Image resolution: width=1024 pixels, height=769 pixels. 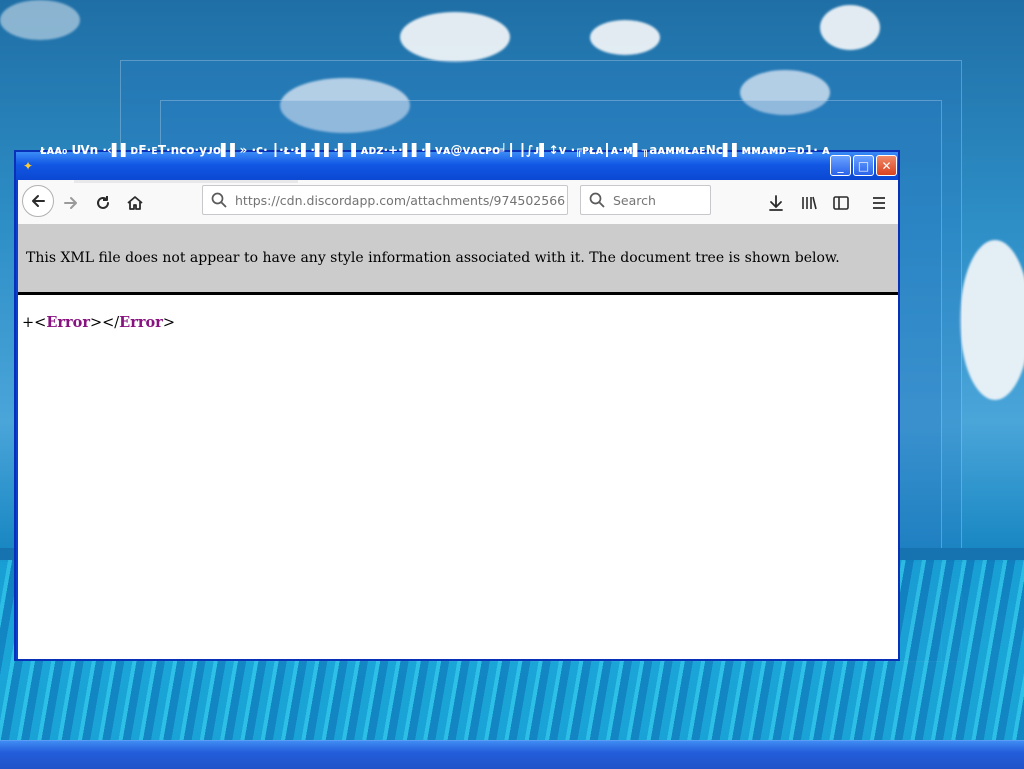 I want to click on back-button, so click(x=38, y=201).